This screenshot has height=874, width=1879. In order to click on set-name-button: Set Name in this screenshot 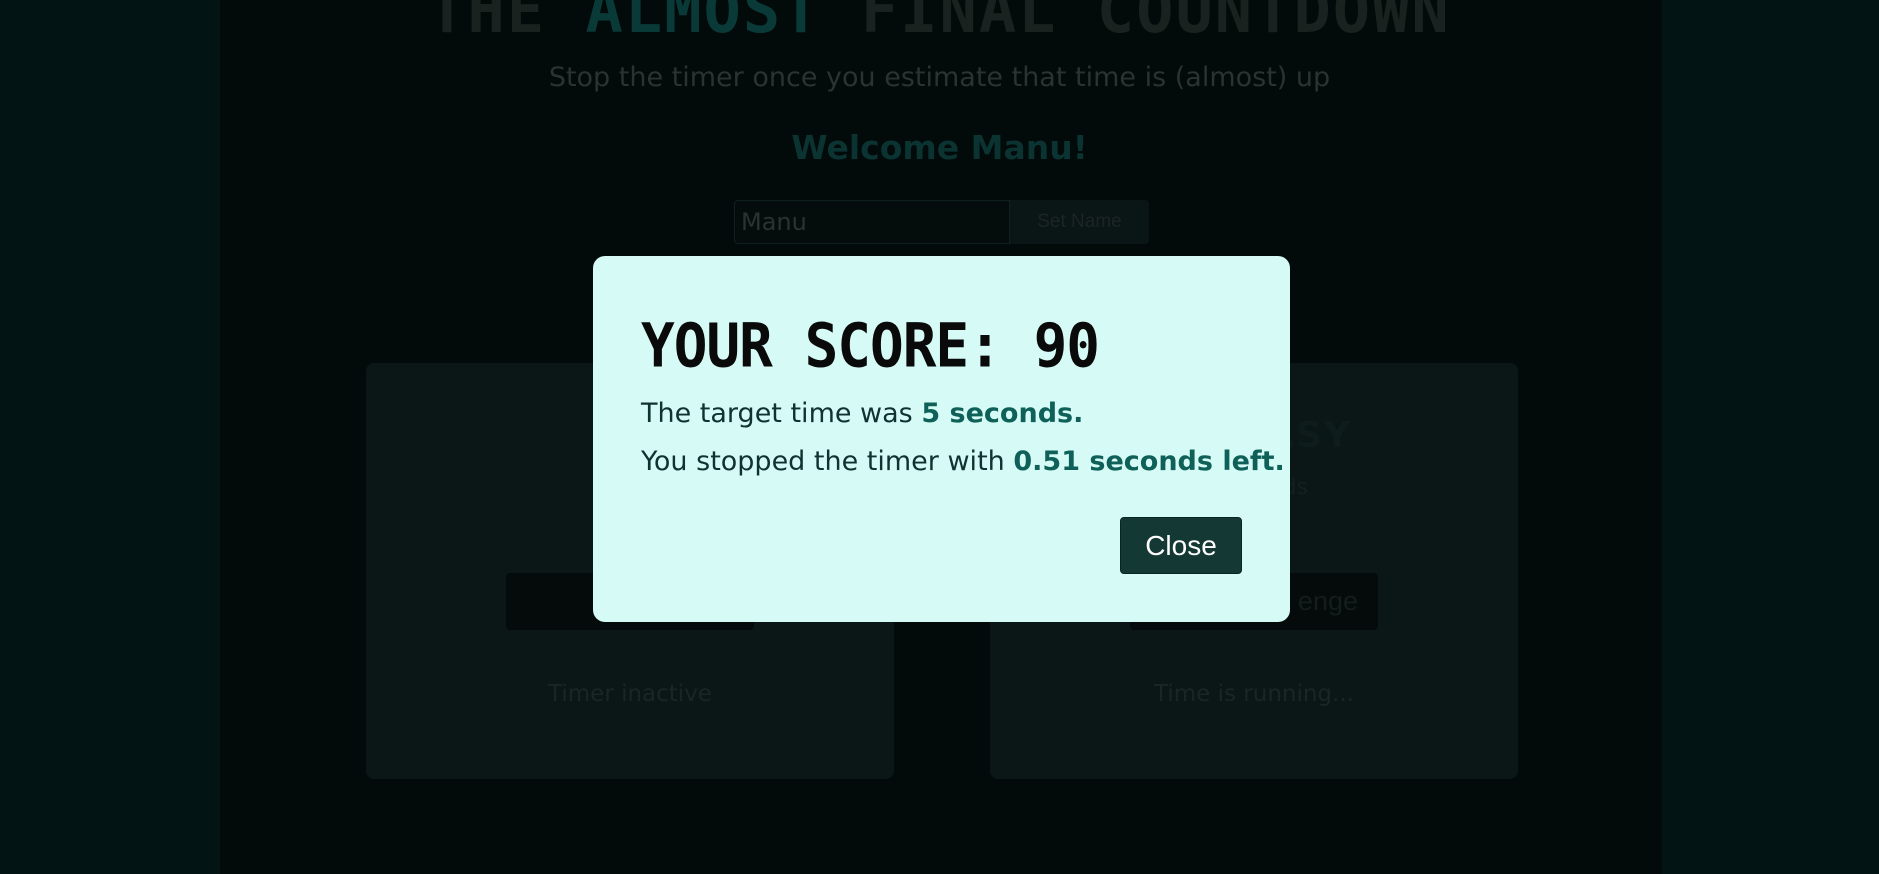, I will do `click(1079, 222)`.